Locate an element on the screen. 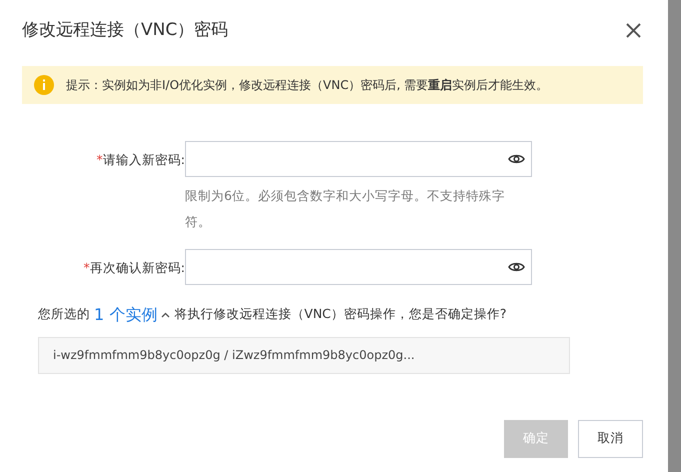 The width and height of the screenshot is (681, 472). cancel-button: 取消 is located at coordinates (610, 439).